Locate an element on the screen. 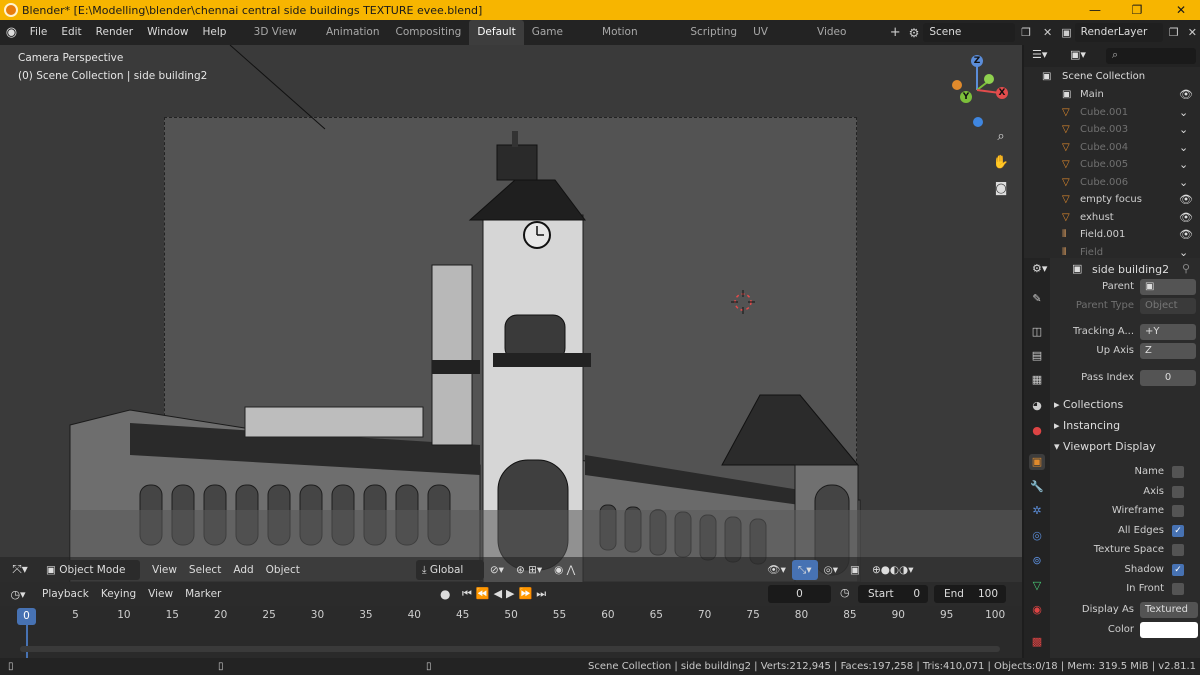 The image size is (1200, 675). menu-render: Render is located at coordinates (114, 32).